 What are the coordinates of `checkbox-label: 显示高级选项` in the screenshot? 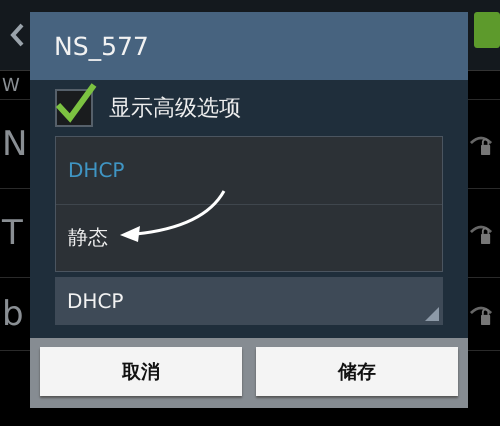 It's located at (175, 109).